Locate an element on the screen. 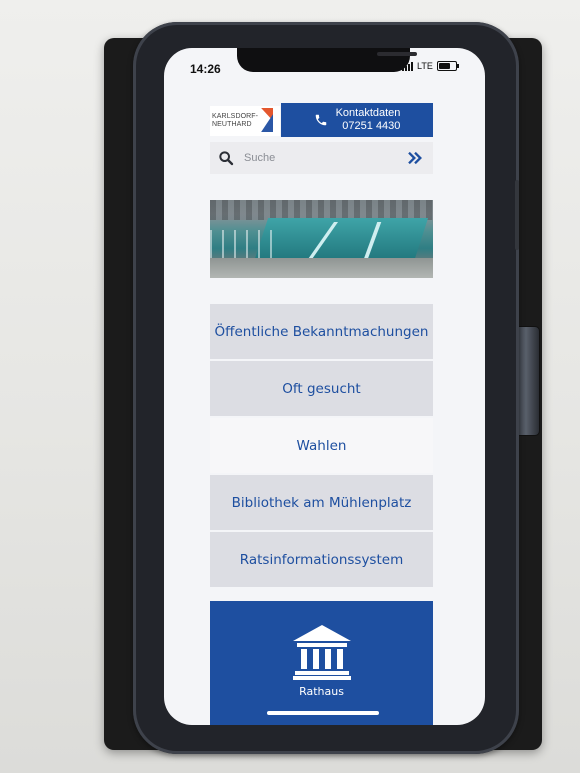 The image size is (580, 773). battery-fill is located at coordinates (444, 66).